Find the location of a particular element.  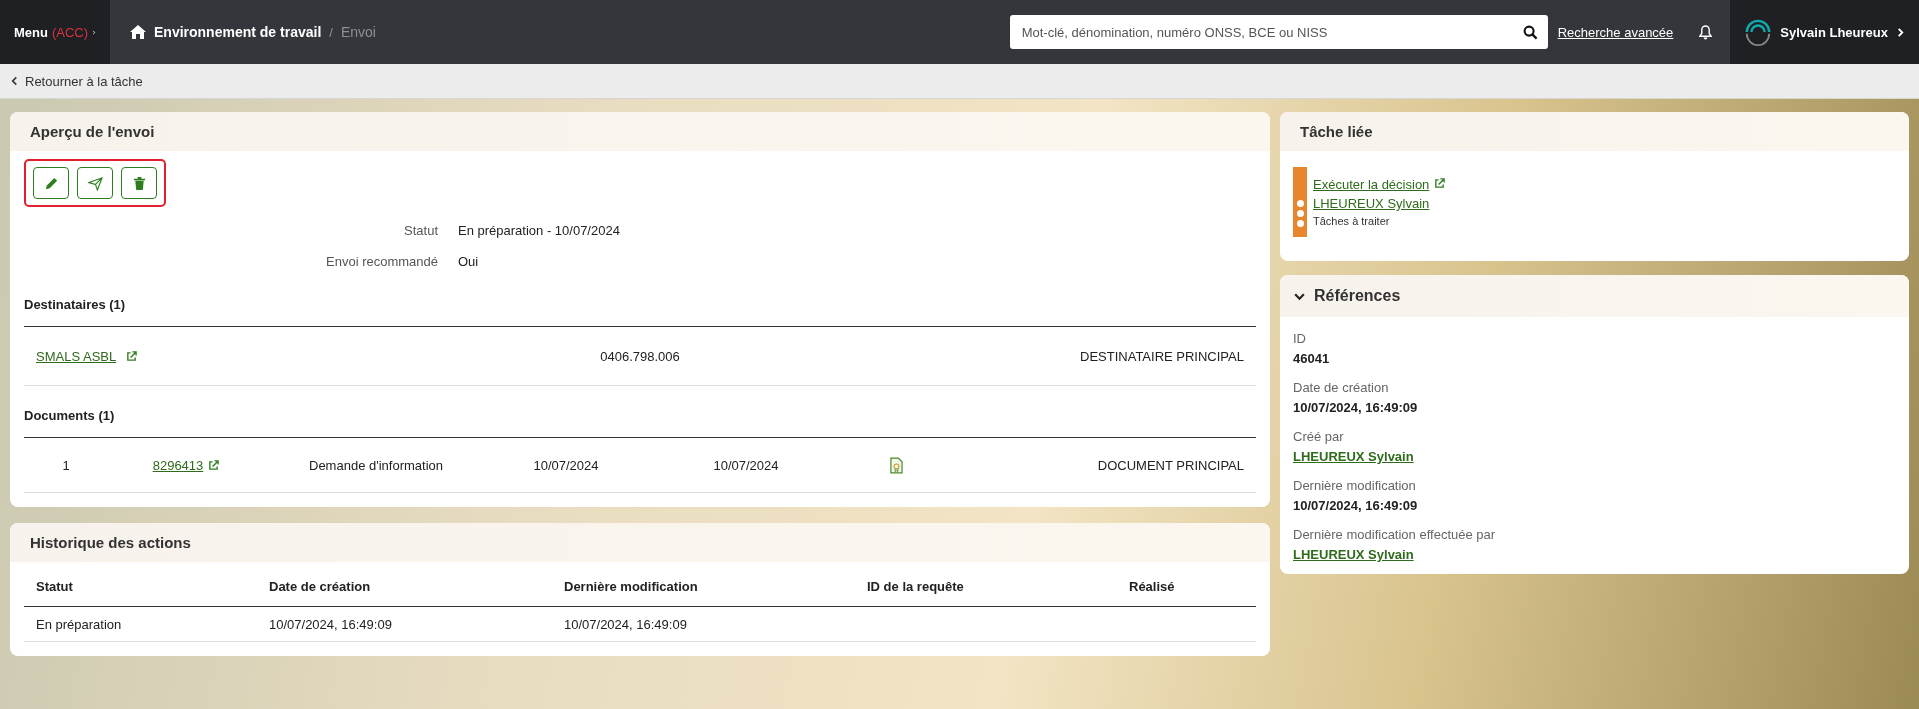

task-link: Exécuter la décision is located at coordinates (1371, 184).